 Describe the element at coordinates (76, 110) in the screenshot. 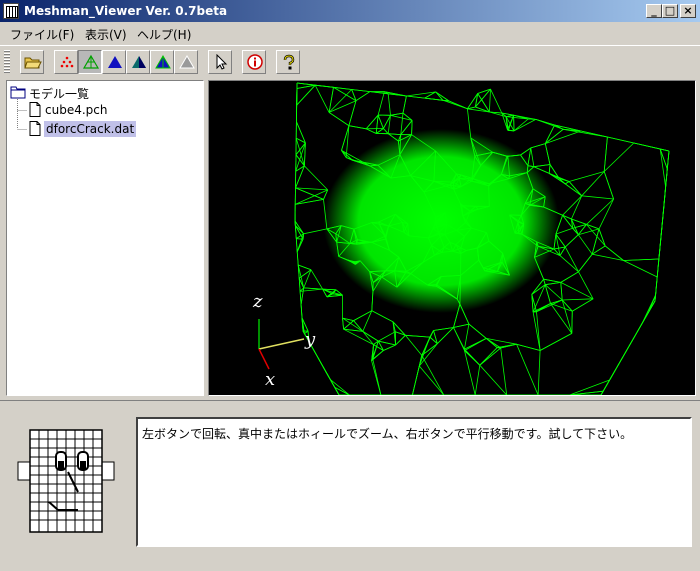

I see `tree-item-label: cube4.pch` at that location.